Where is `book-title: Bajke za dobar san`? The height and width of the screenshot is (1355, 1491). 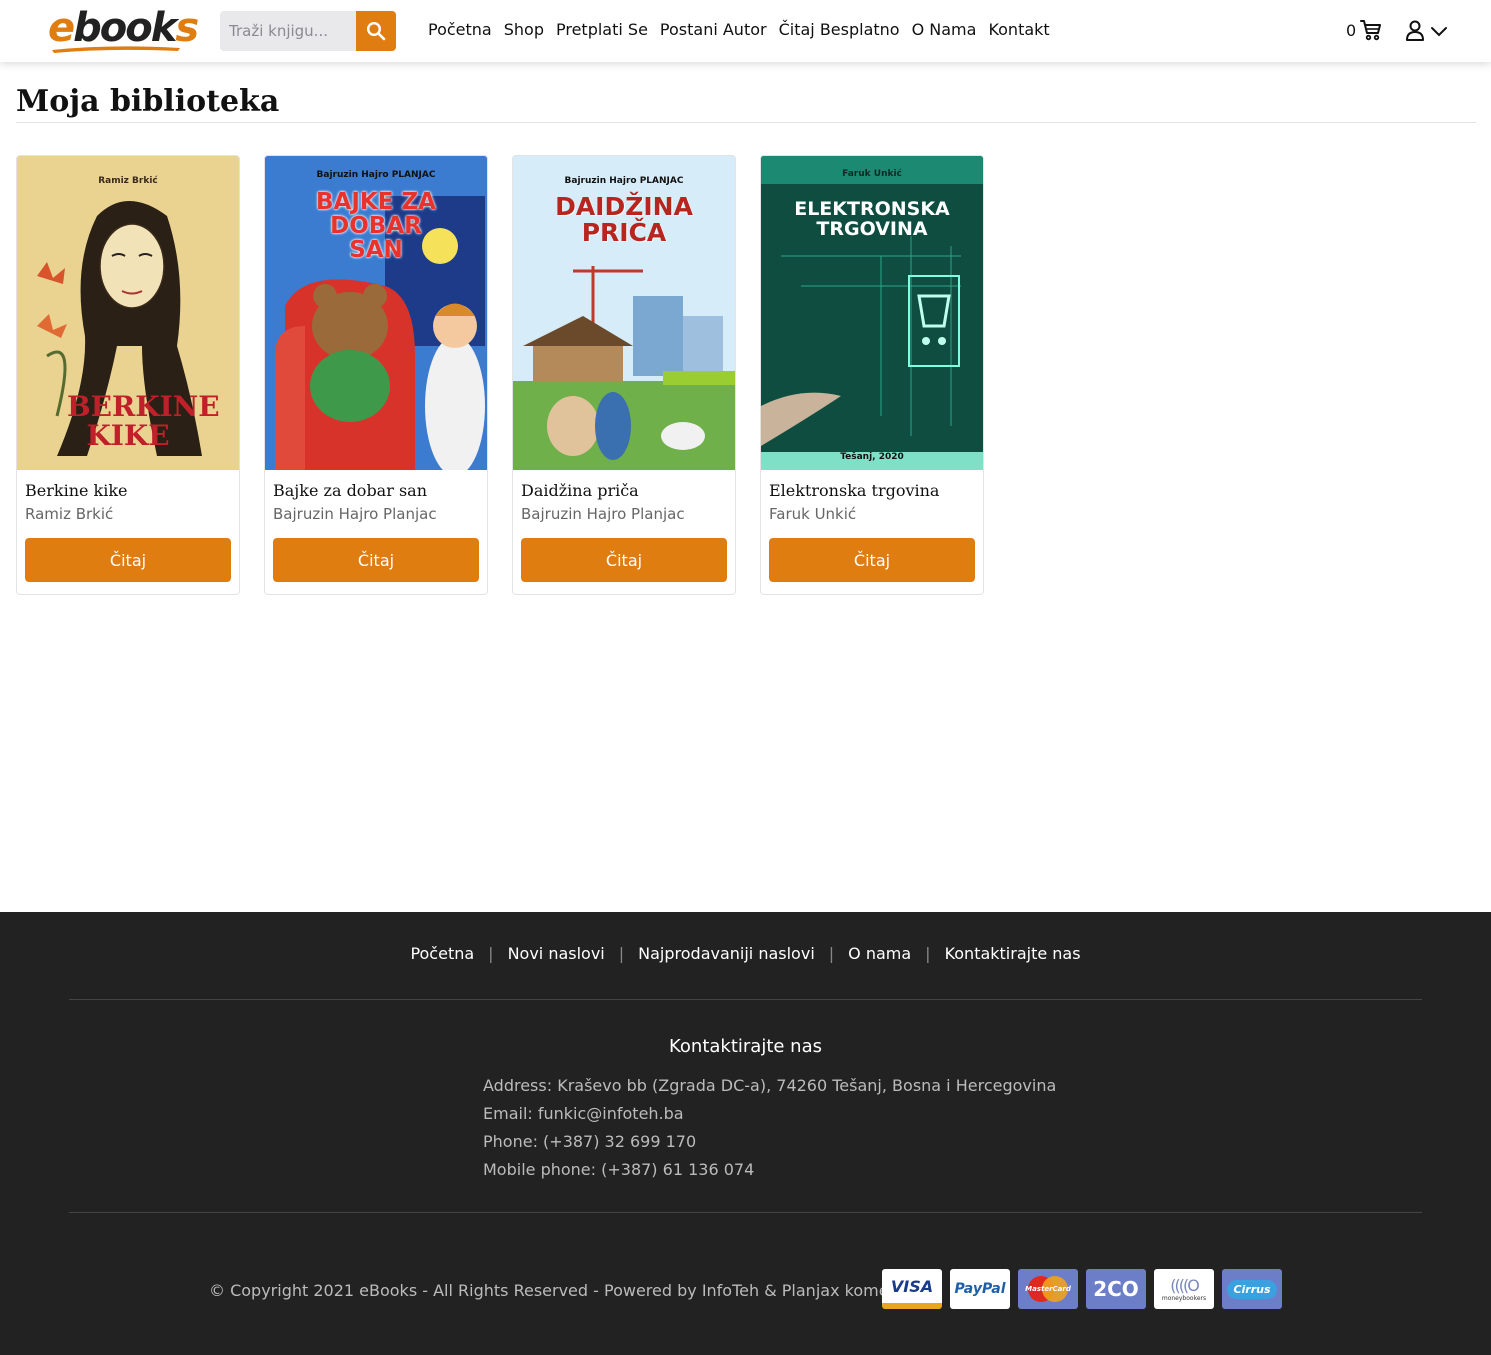
book-title: Bajke za dobar san is located at coordinates (350, 490).